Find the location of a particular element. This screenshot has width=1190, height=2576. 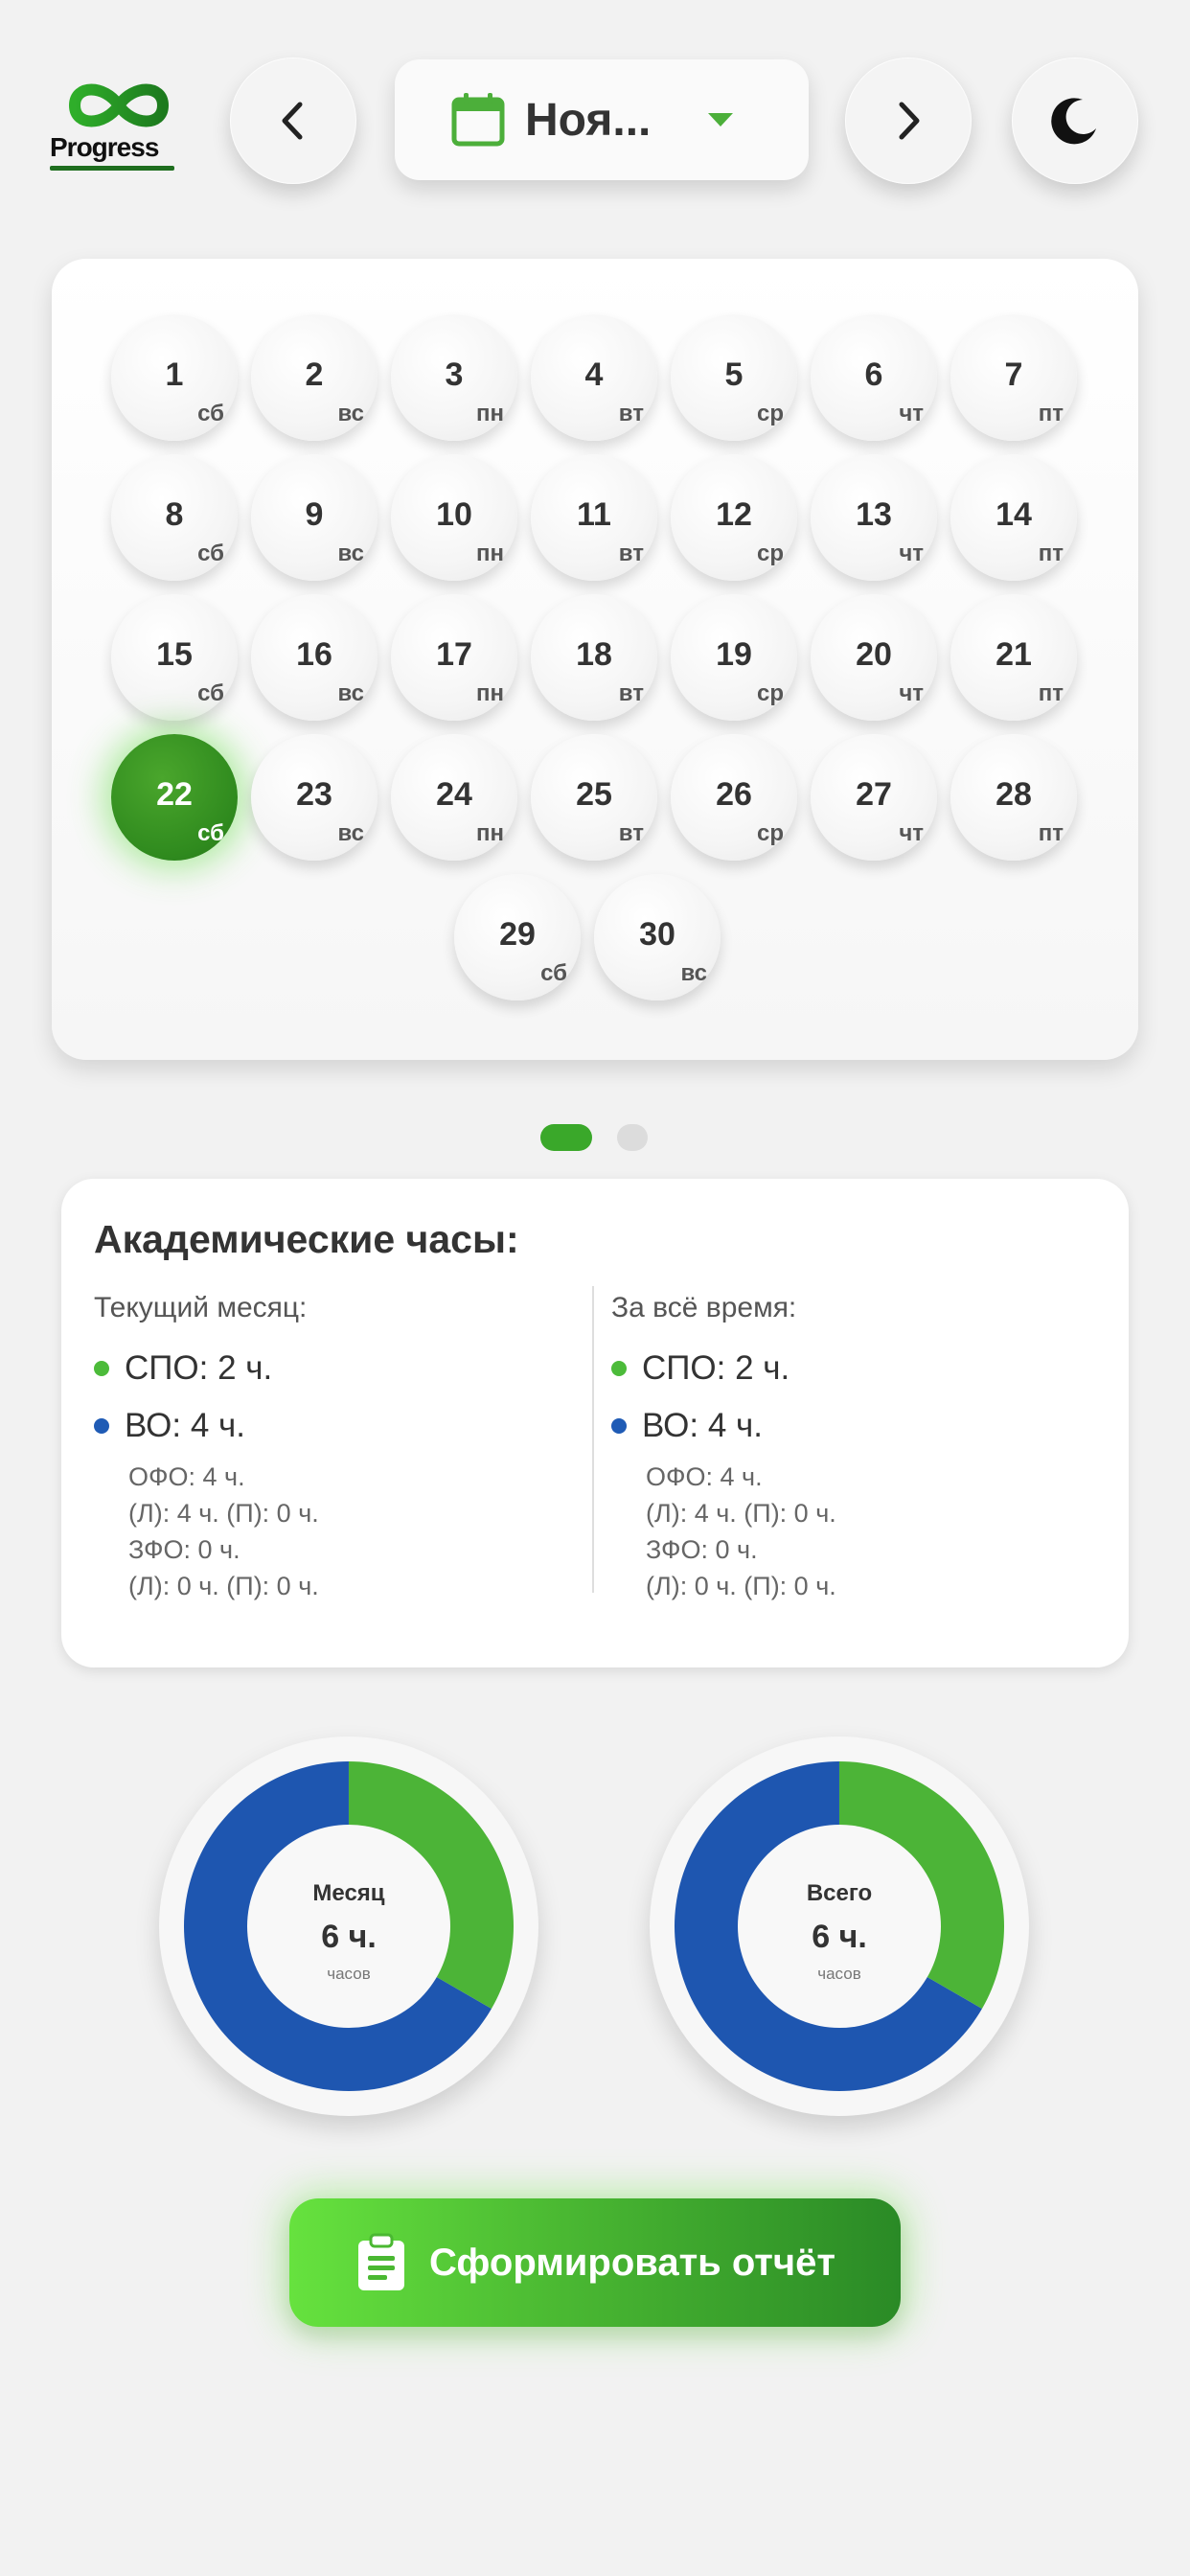

hours-title: Академические часы: is located at coordinates (307, 1239).